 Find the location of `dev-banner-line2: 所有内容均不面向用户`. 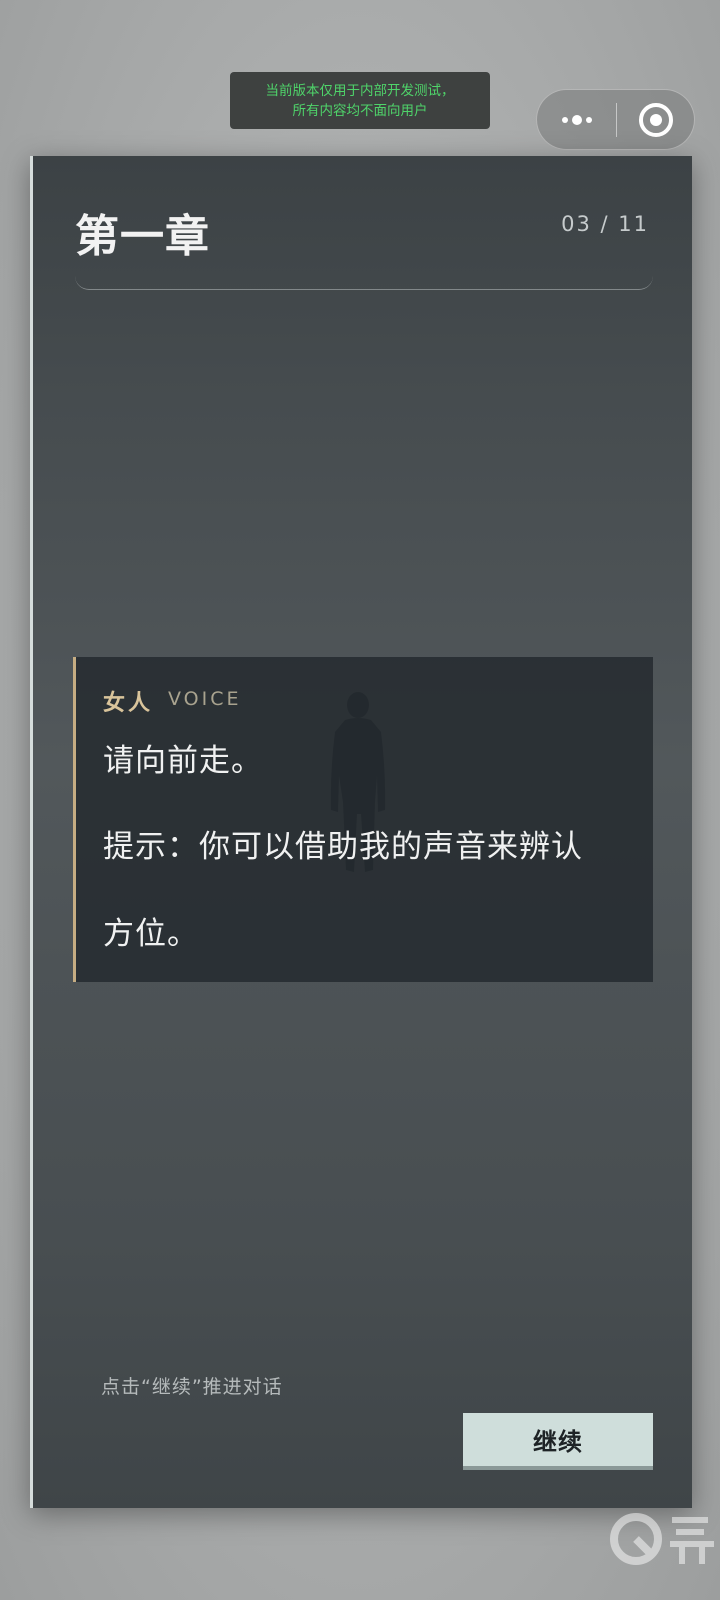

dev-banner-line2: 所有内容均不面向用户 is located at coordinates (360, 110).